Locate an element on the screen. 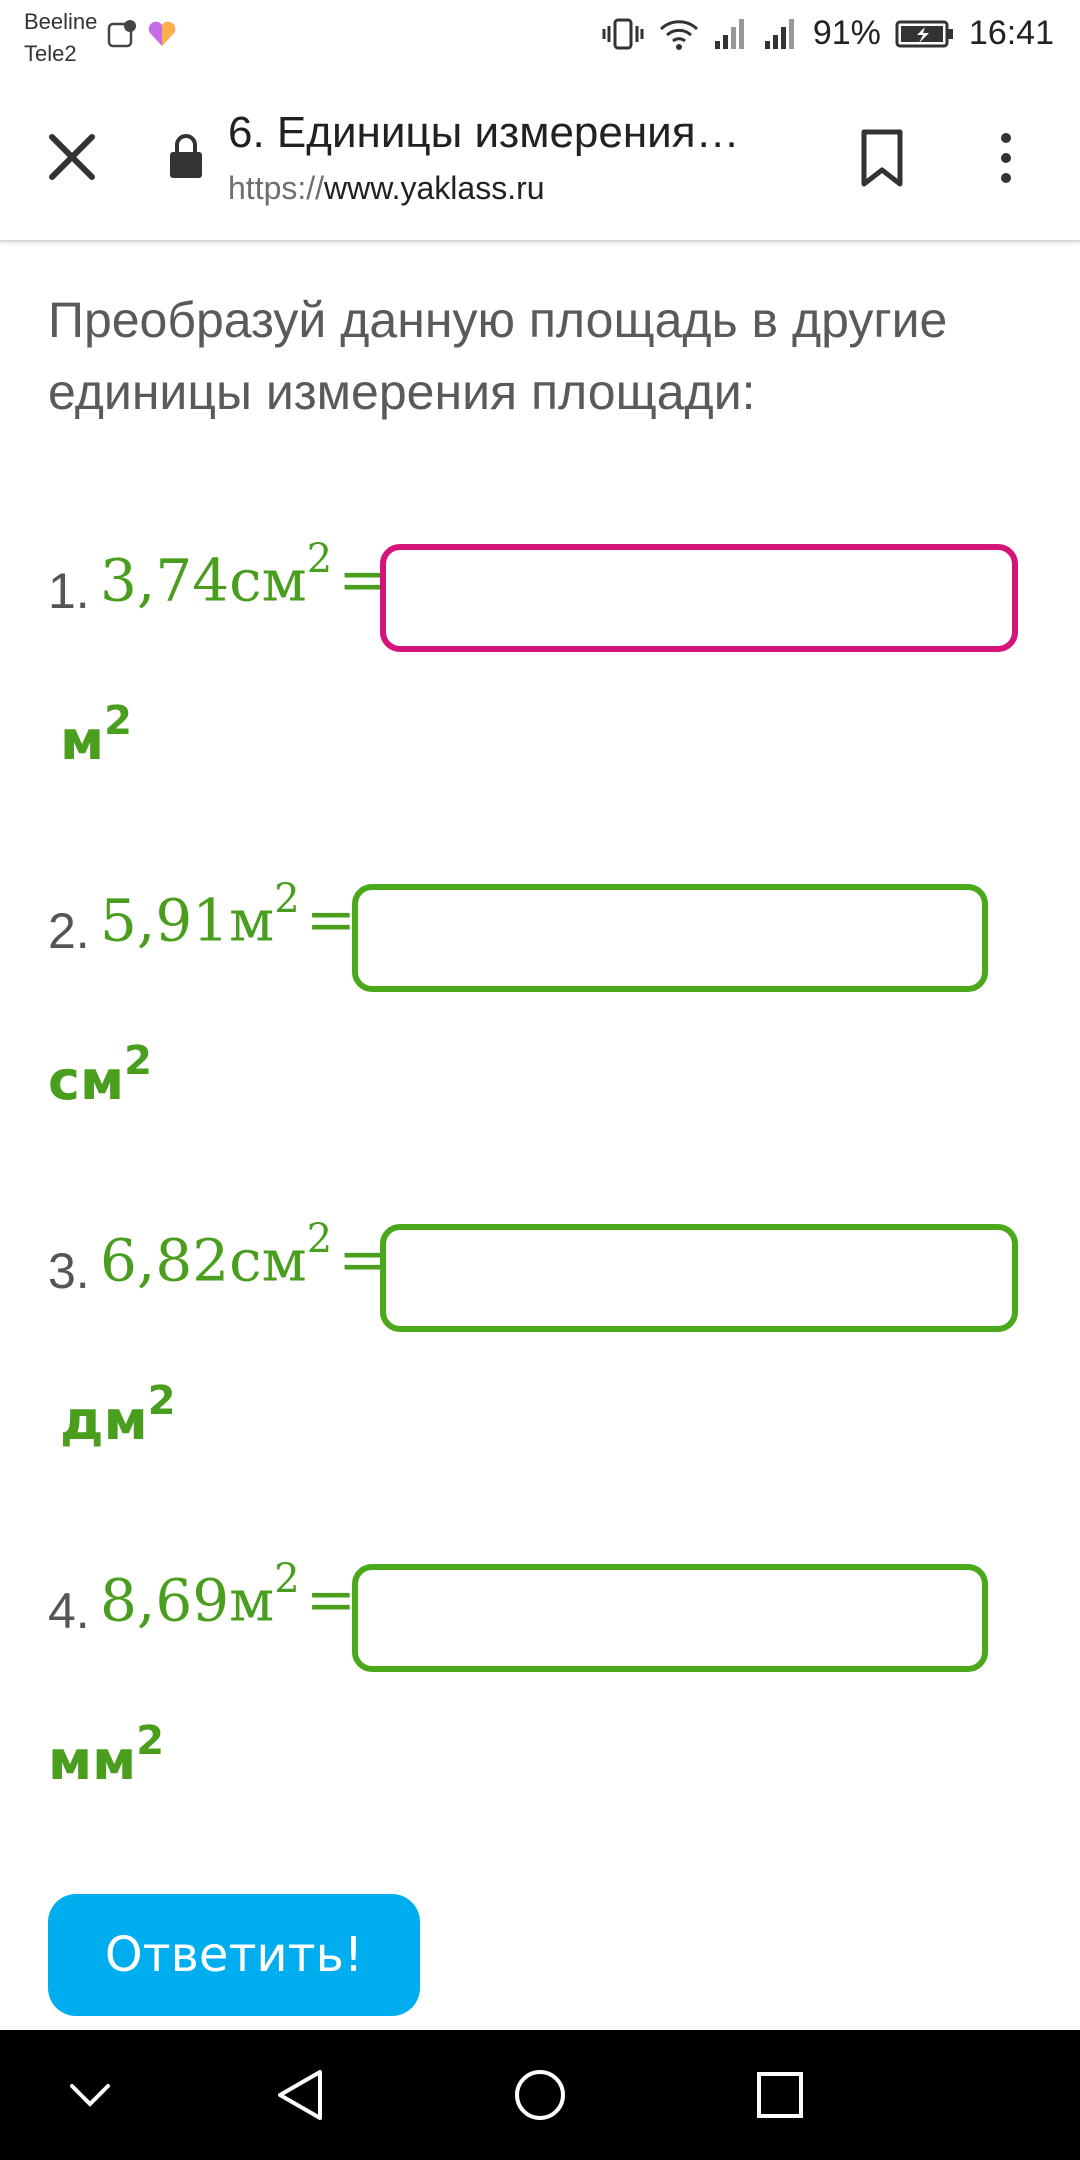 This screenshot has width=1080, height=2160. task-expression: 3,74см2 = is located at coordinates (244, 575).